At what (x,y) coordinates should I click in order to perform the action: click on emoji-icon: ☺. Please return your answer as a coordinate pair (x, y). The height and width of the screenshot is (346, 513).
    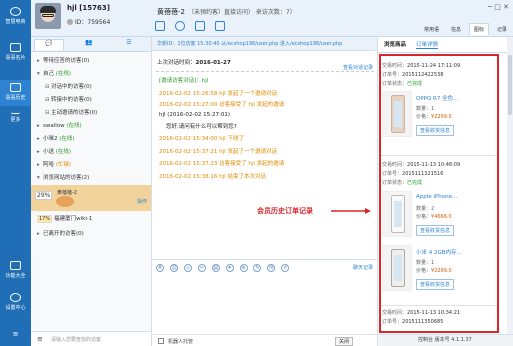
    Looking at the image, I should click on (173, 268).